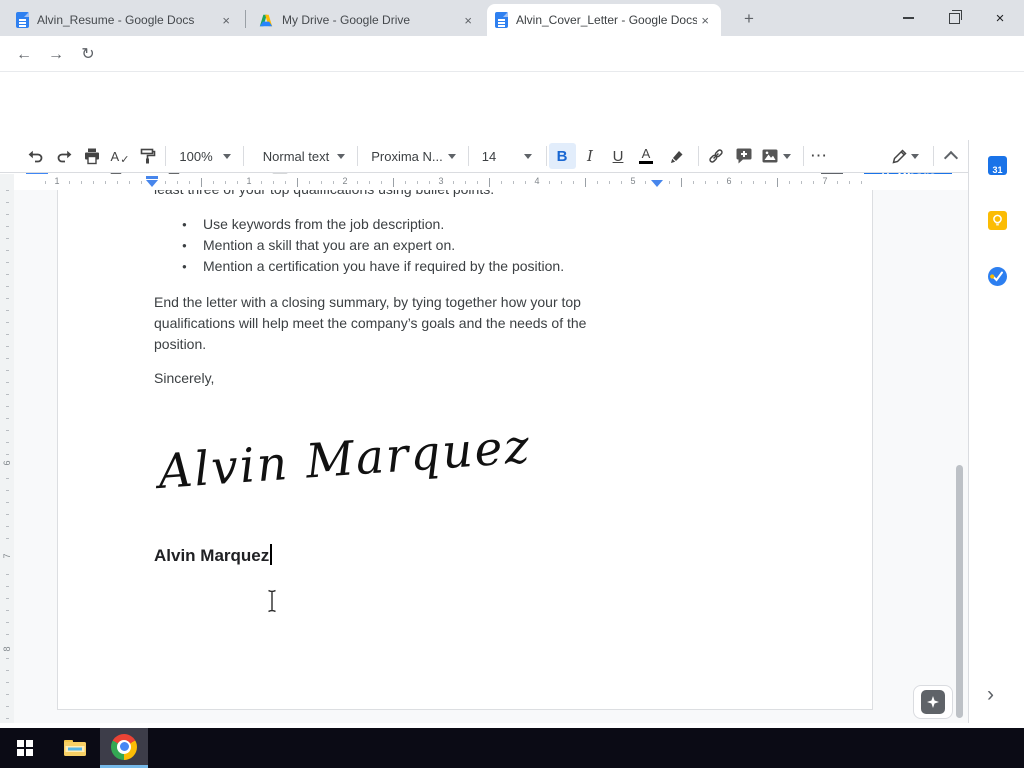 Image resolution: width=1024 pixels, height=768 pixels. What do you see at coordinates (996, 431) in the screenshot?
I see `google-side-panel: 31 ›` at bounding box center [996, 431].